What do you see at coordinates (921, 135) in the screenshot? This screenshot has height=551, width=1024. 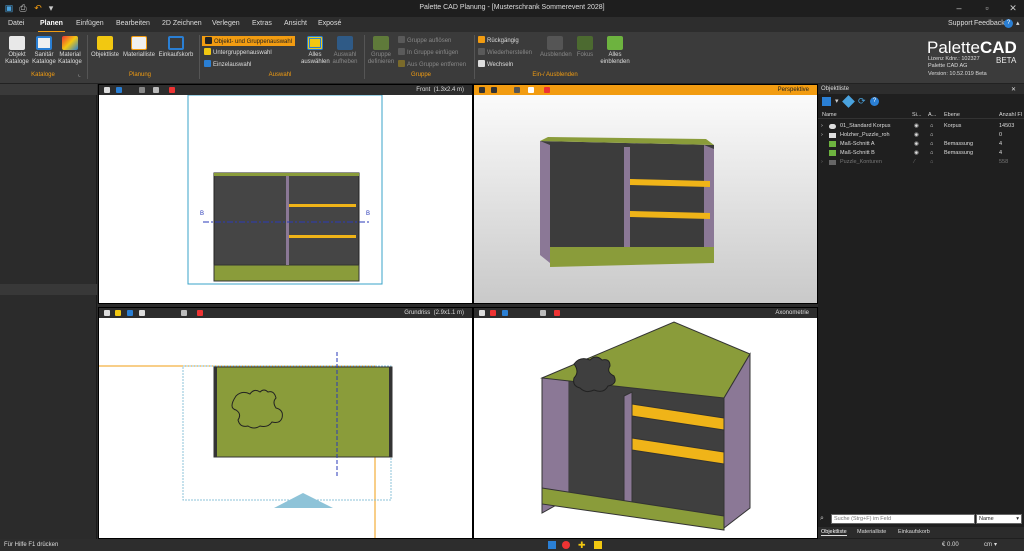 I see `list-item: › Holzher_Puzzle_roh ◉ ⌂ 0` at bounding box center [921, 135].